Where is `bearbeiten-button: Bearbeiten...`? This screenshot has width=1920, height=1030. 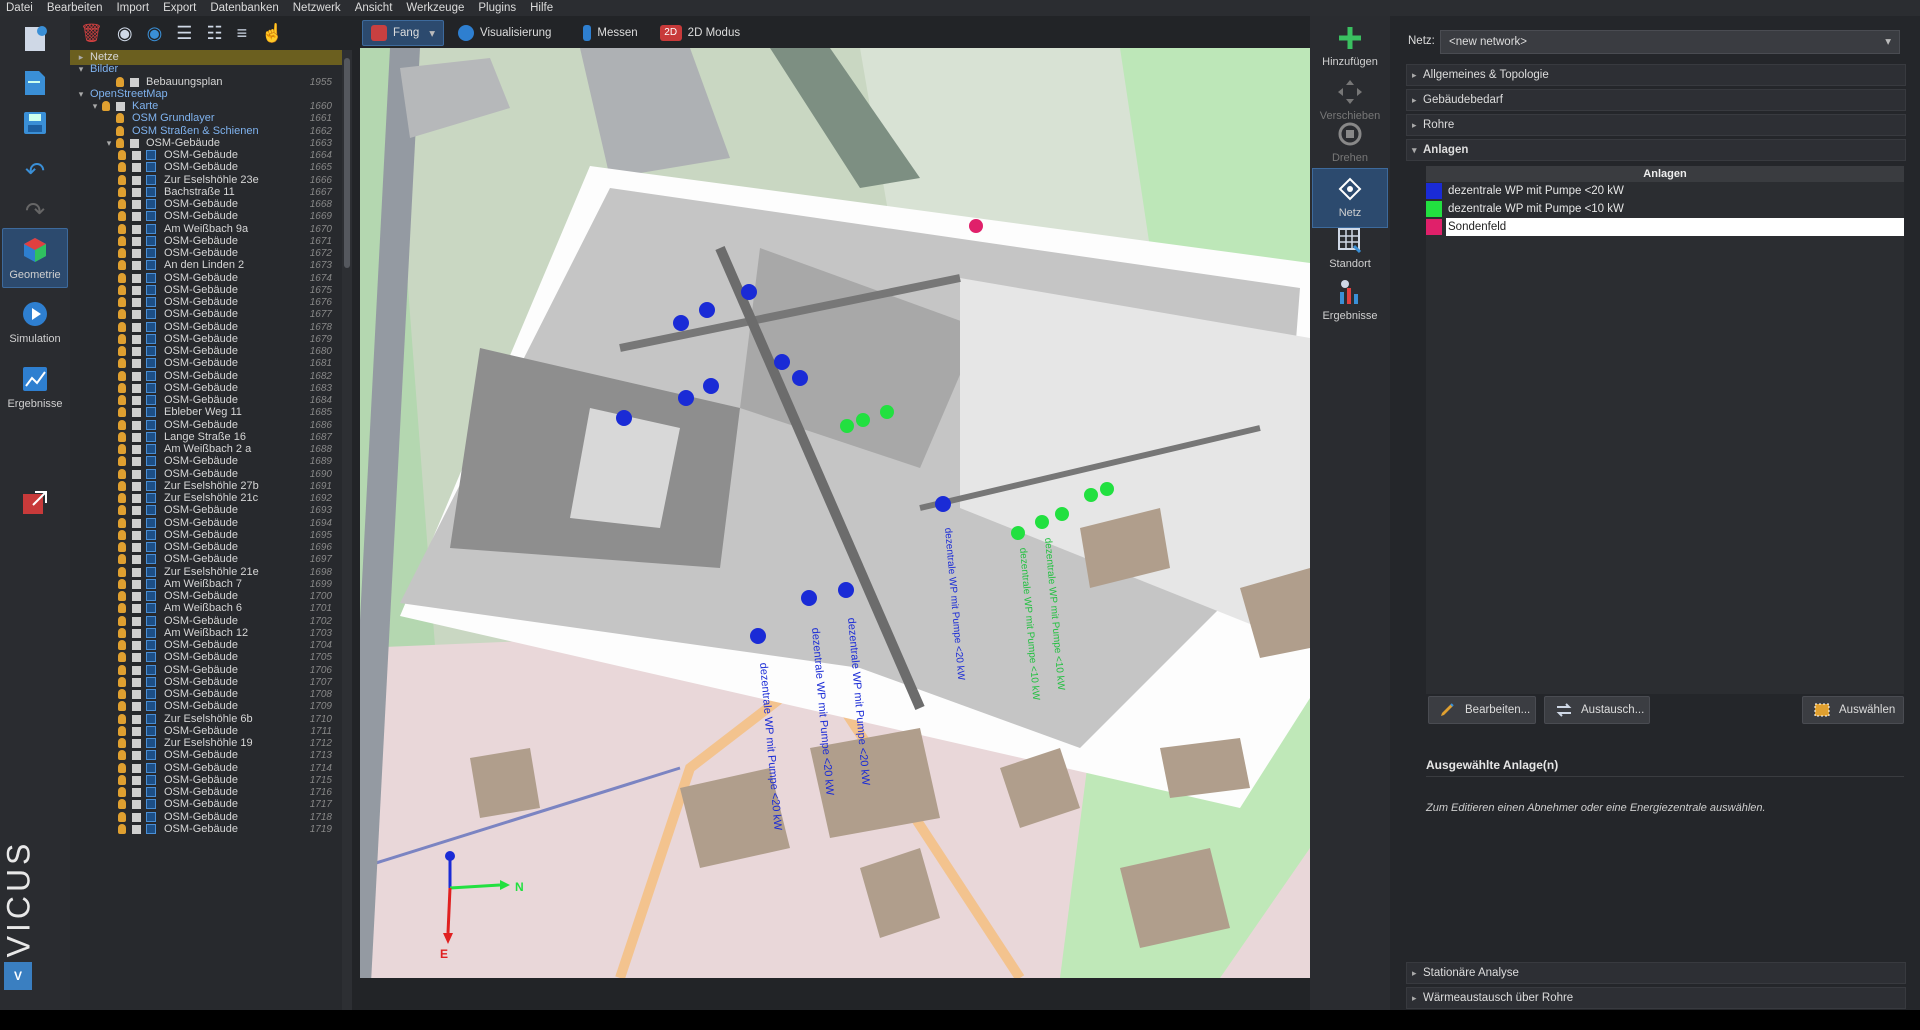 bearbeiten-button: Bearbeiten... is located at coordinates (1482, 710).